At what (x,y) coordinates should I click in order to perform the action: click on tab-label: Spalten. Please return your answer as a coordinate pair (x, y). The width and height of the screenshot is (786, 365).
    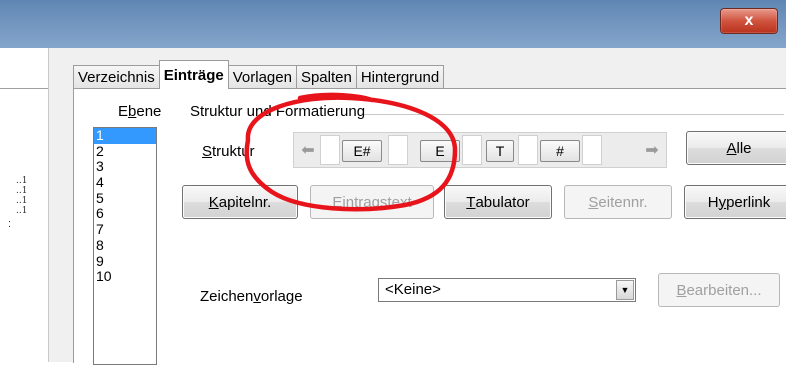
    Looking at the image, I should click on (326, 77).